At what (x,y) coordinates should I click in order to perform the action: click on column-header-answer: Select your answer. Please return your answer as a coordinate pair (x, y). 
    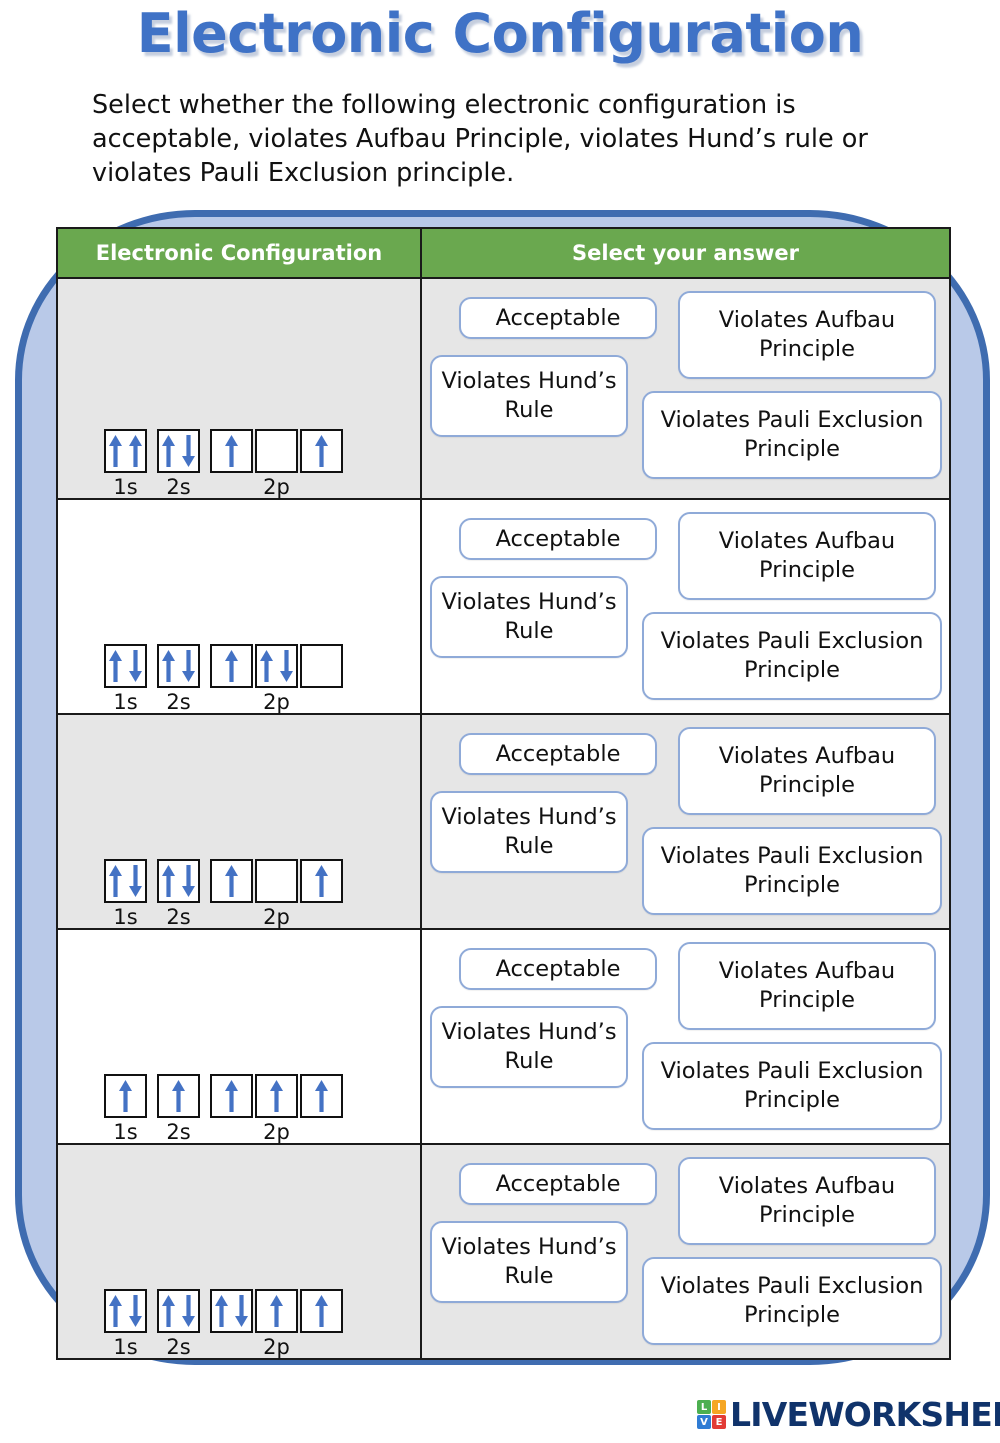
    Looking at the image, I should click on (685, 253).